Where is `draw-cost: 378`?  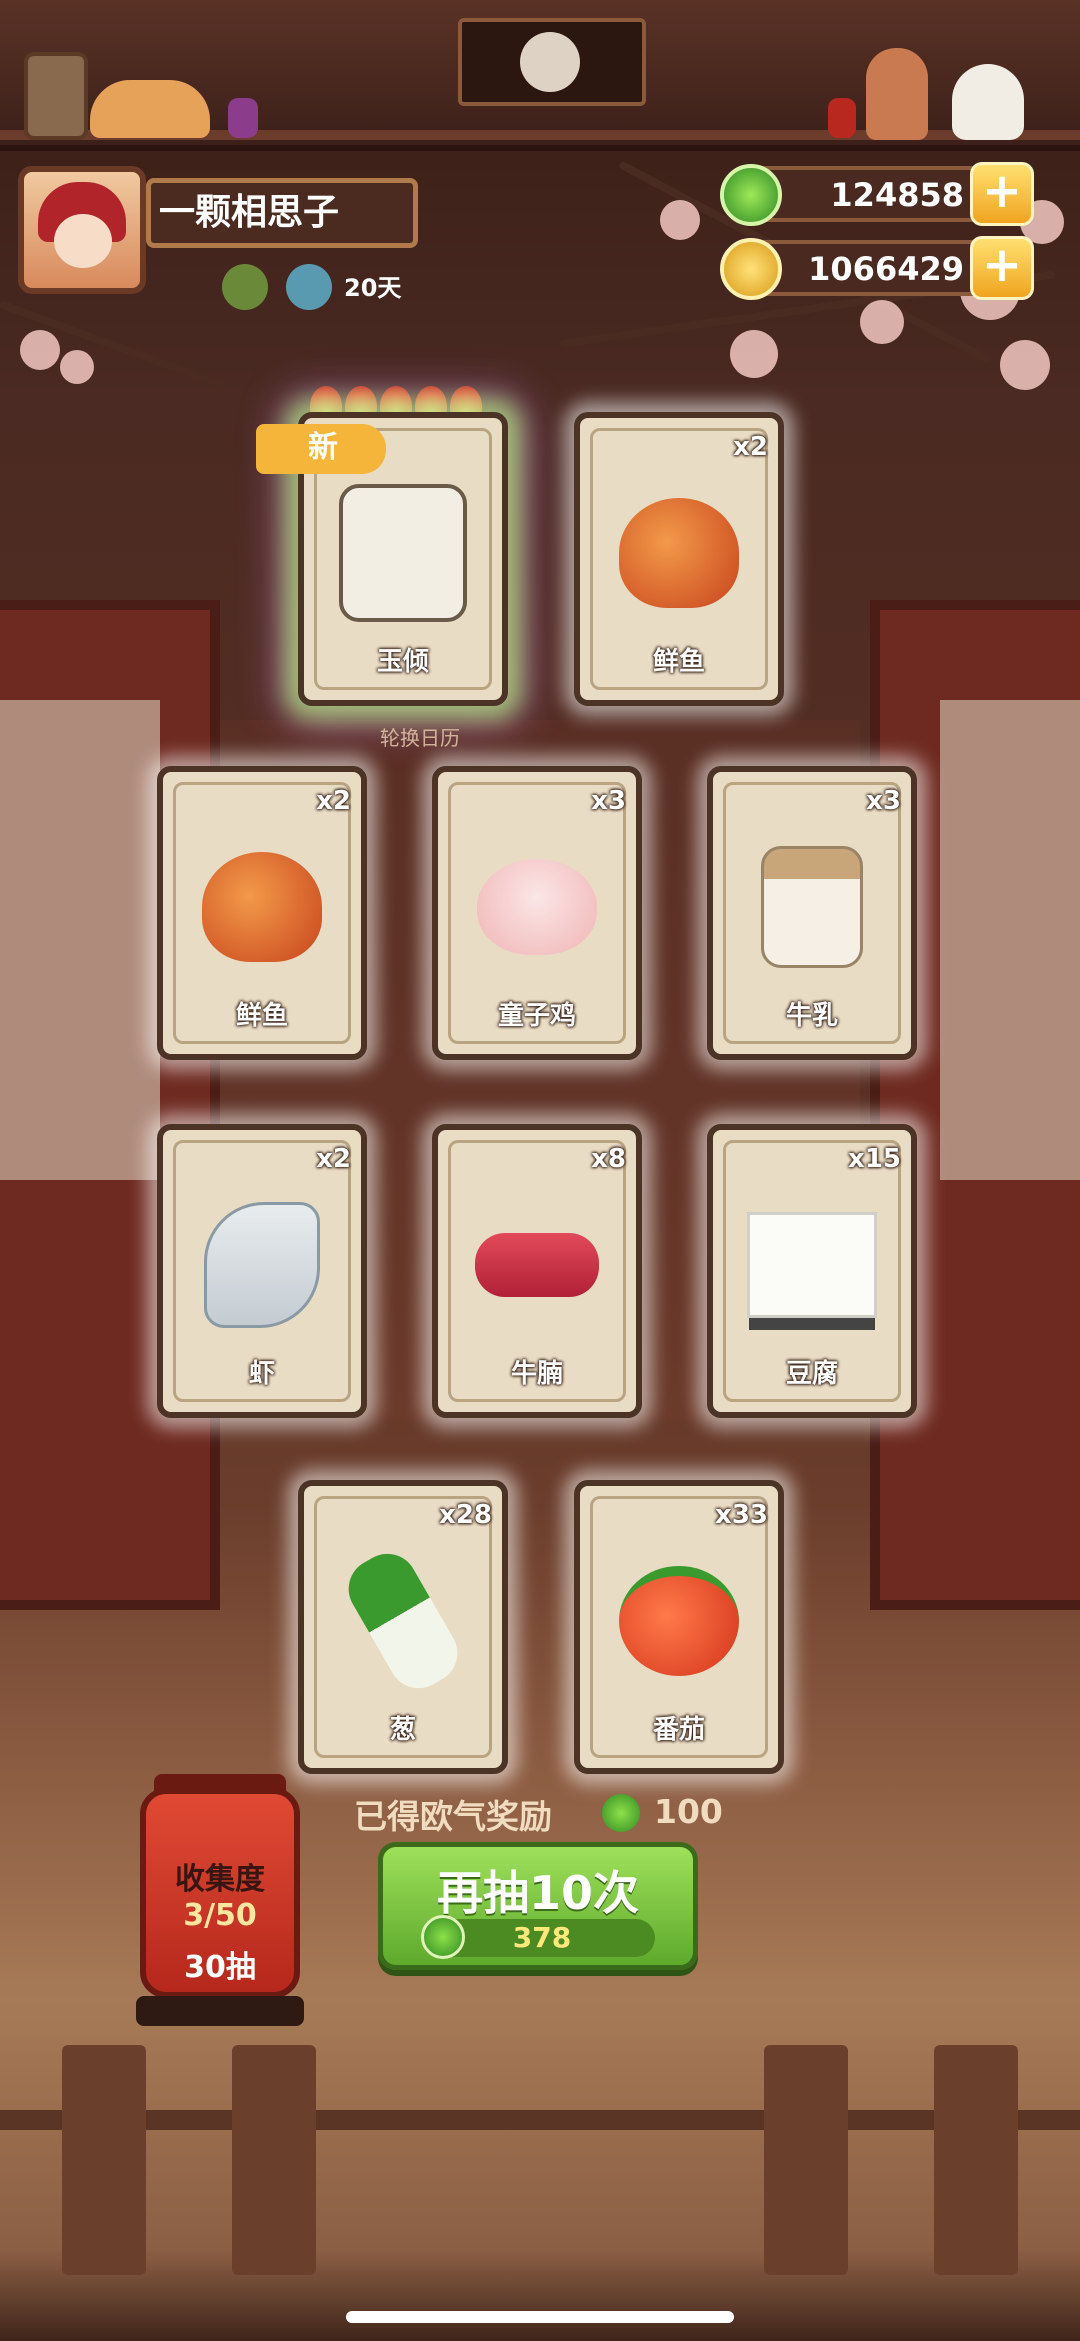 draw-cost: 378 is located at coordinates (538, 1937).